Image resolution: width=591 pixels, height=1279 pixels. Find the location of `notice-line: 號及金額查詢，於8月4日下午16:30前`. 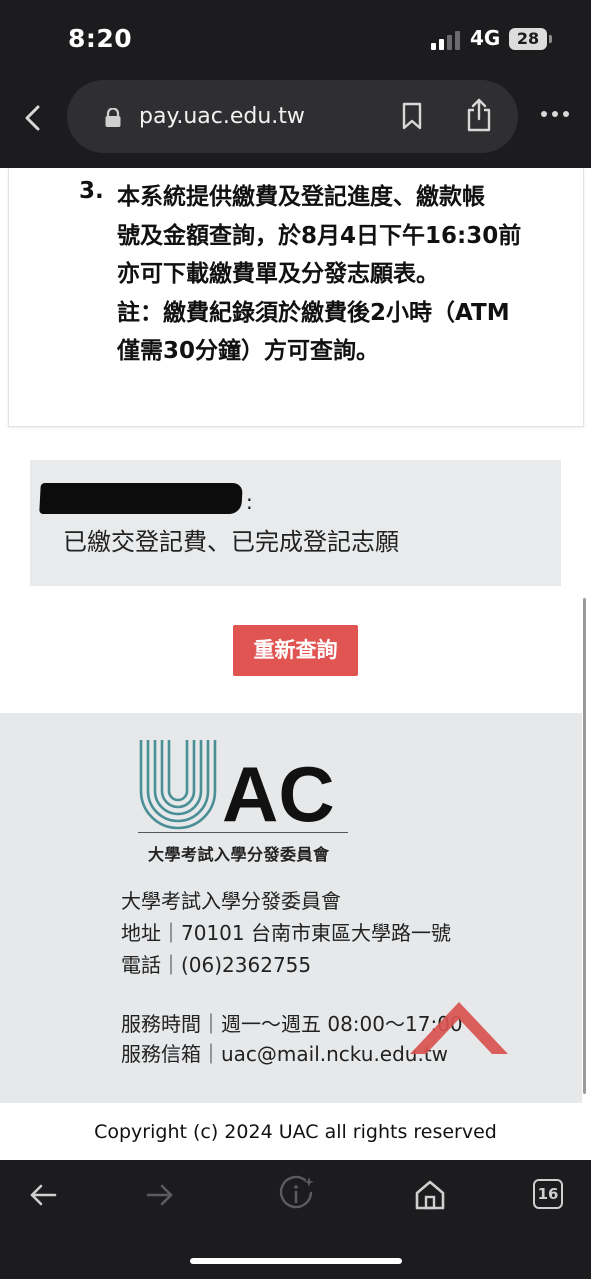

notice-line: 號及金額查詢，於8月4日下午16:30前 is located at coordinates (319, 235).